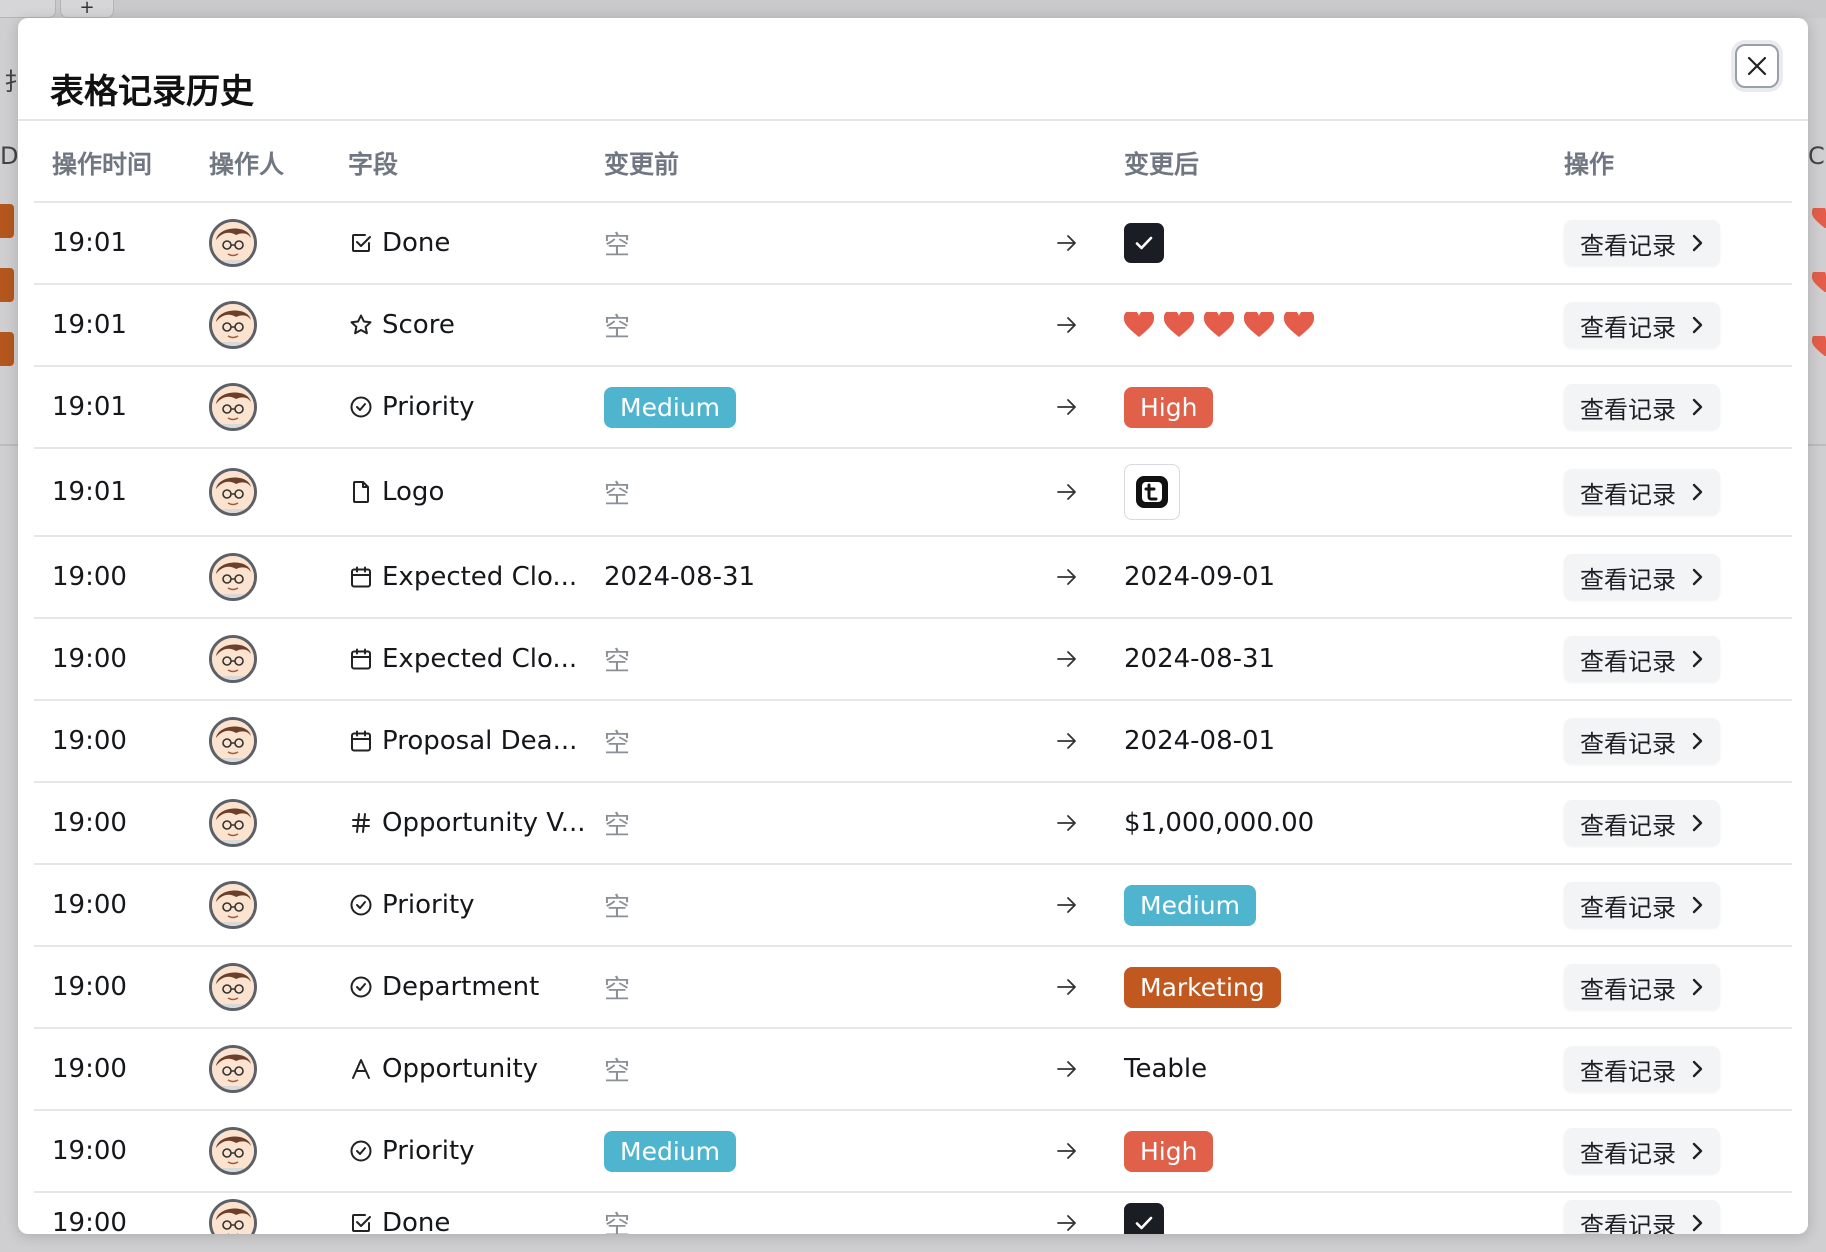  Describe the element at coordinates (1152, 492) in the screenshot. I see `teable-logo-icon` at that location.